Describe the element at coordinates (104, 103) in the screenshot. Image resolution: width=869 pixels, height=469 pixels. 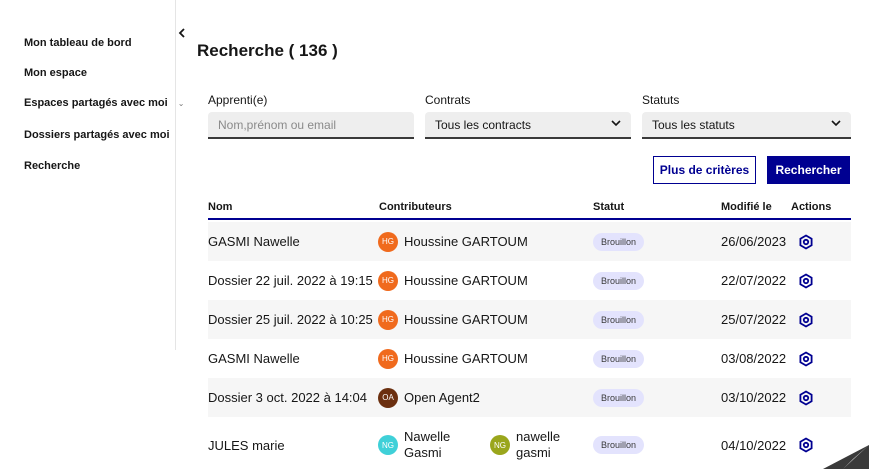
I see `sidebar-item-shared-spaces: Espaces partagés avec moi ⌄` at that location.